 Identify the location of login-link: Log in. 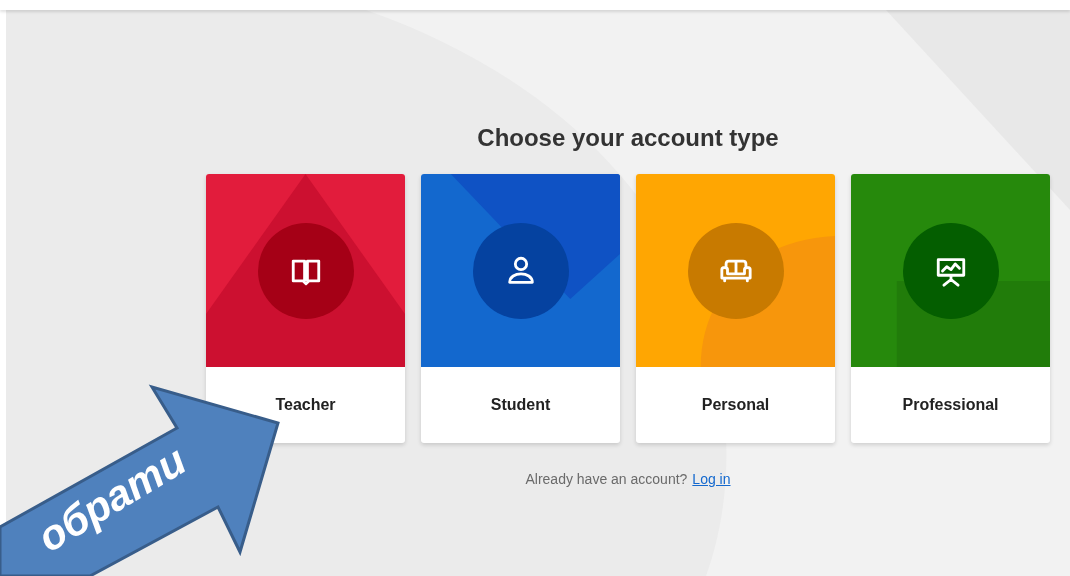
(711, 479).